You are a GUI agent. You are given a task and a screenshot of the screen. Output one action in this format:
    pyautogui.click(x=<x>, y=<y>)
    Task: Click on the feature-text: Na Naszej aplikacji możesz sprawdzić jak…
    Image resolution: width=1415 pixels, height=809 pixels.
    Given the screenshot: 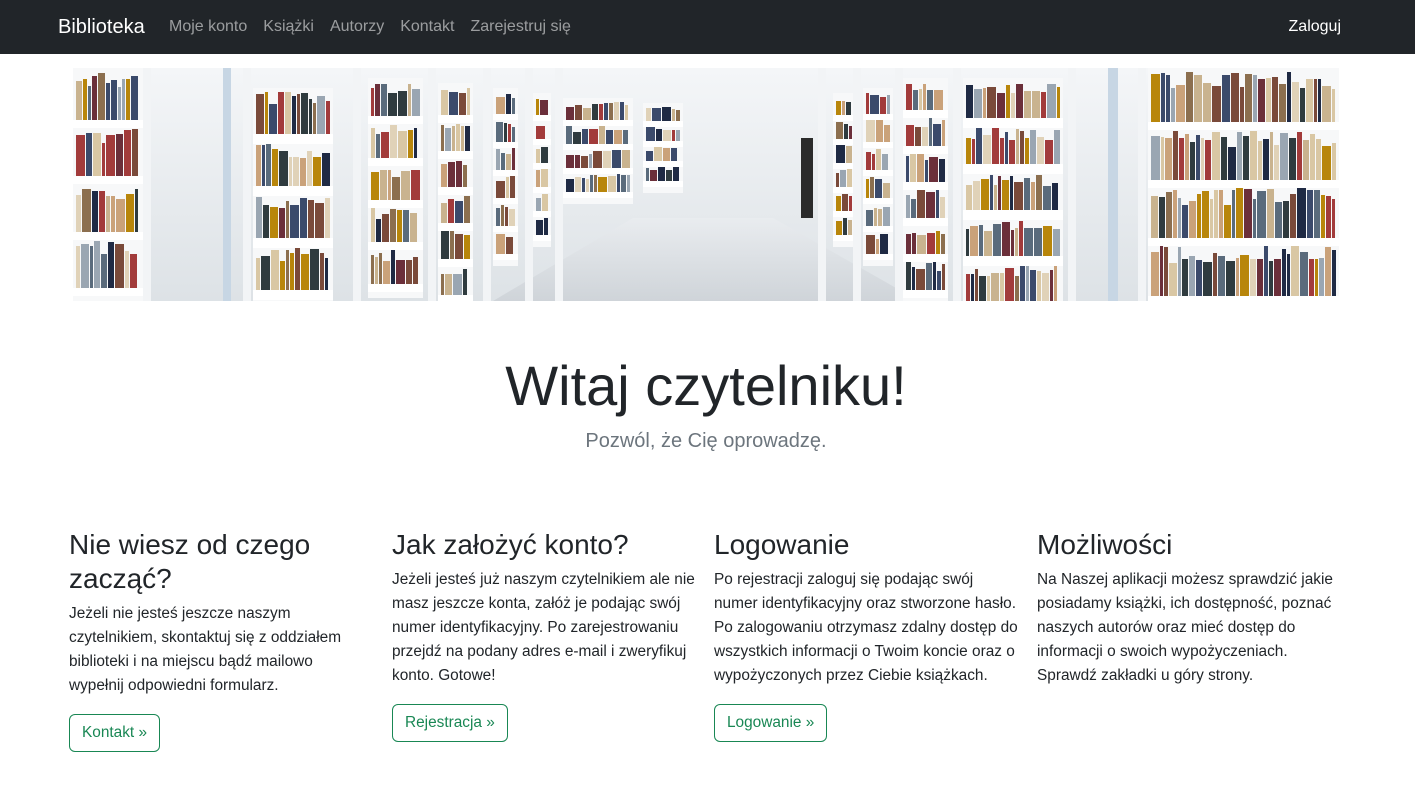 What is the action you would take?
    pyautogui.click(x=1185, y=627)
    